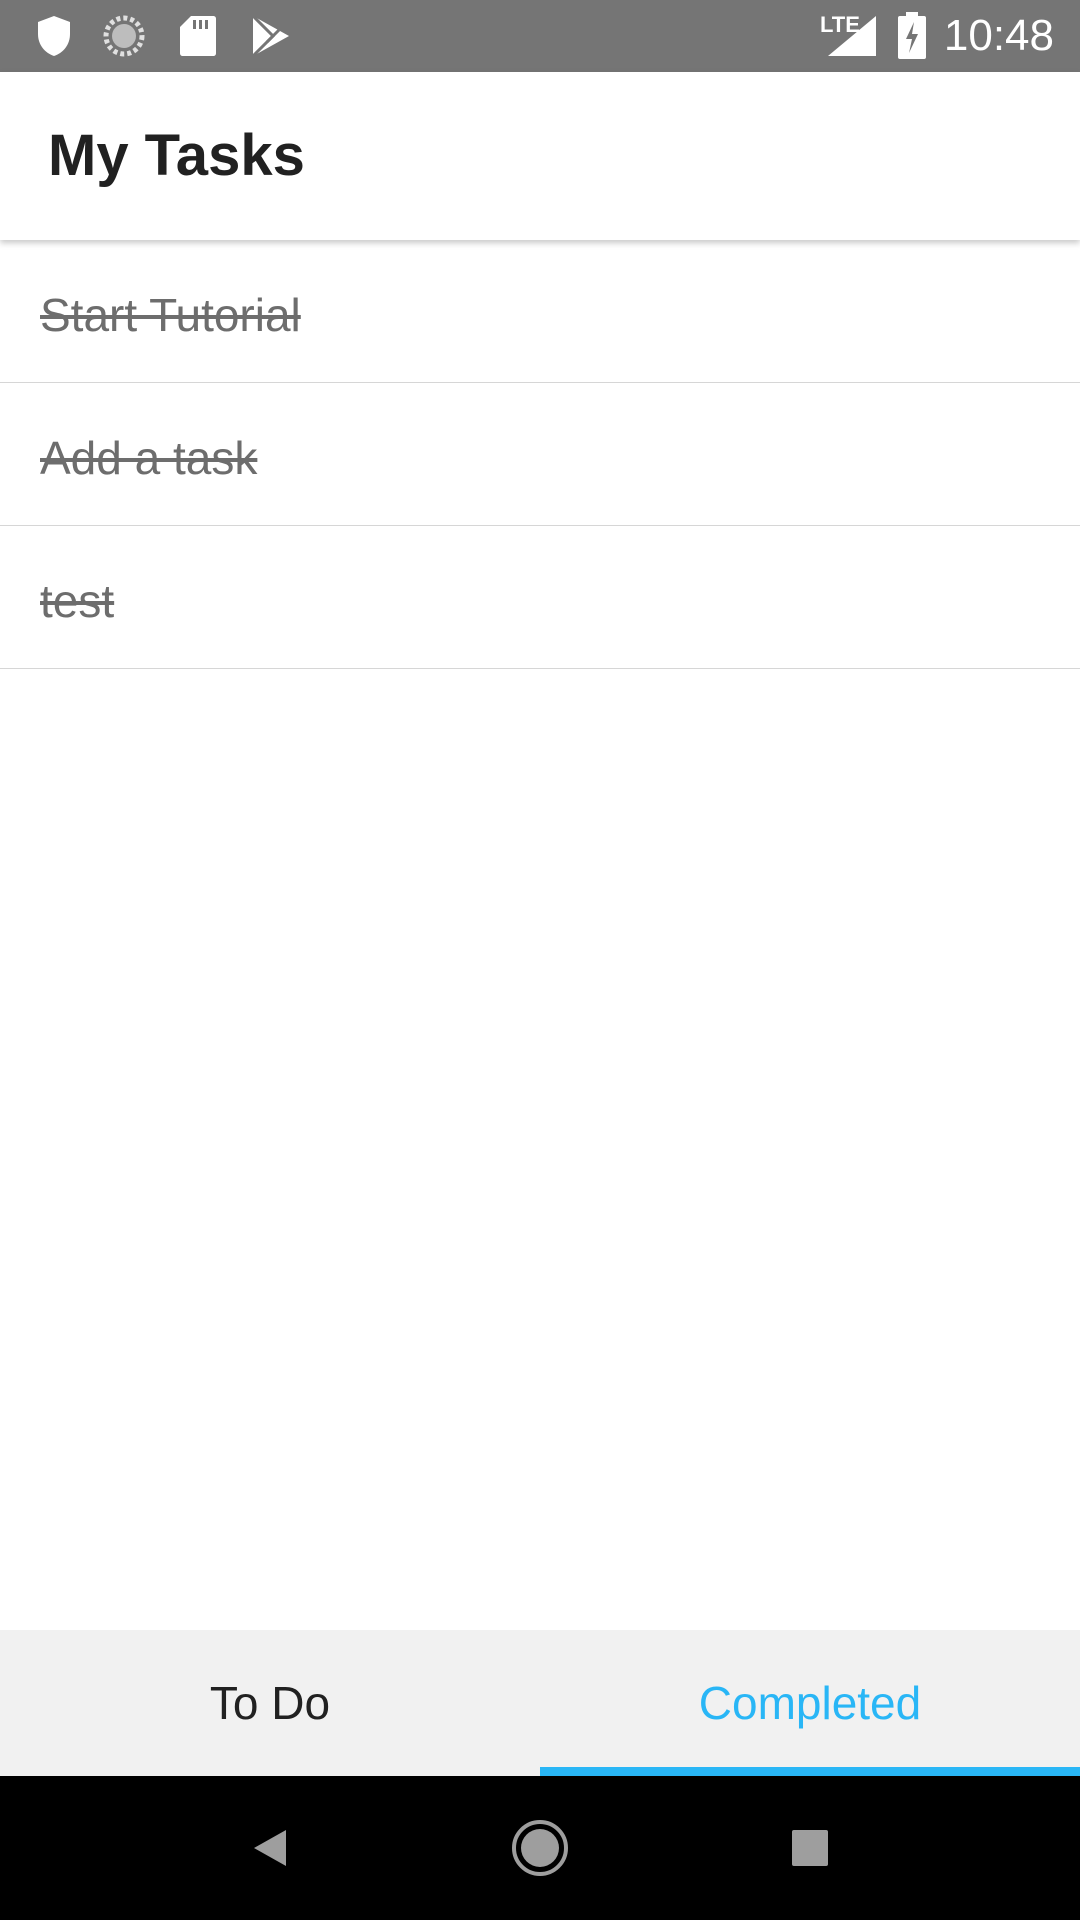 The width and height of the screenshot is (1080, 1920). Describe the element at coordinates (77, 601) in the screenshot. I see `task-label: test` at that location.